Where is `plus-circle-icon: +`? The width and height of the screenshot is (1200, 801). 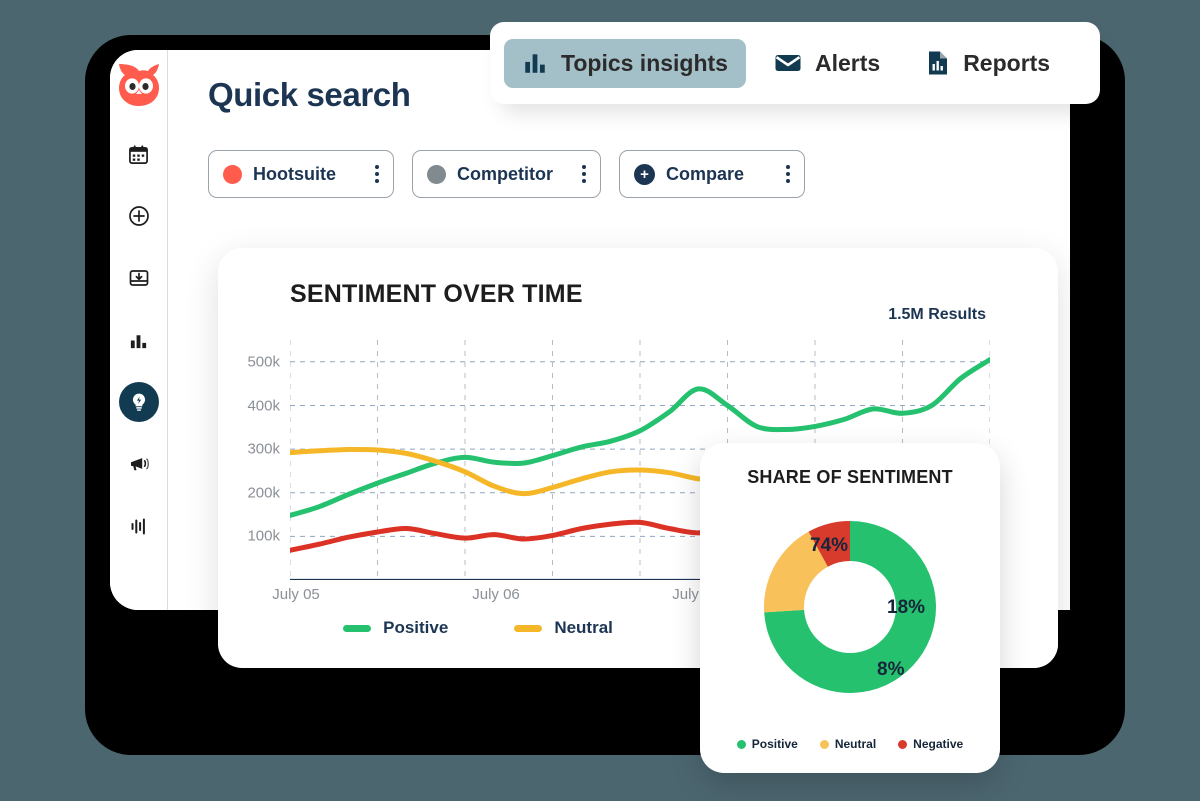
plus-circle-icon: + is located at coordinates (644, 174).